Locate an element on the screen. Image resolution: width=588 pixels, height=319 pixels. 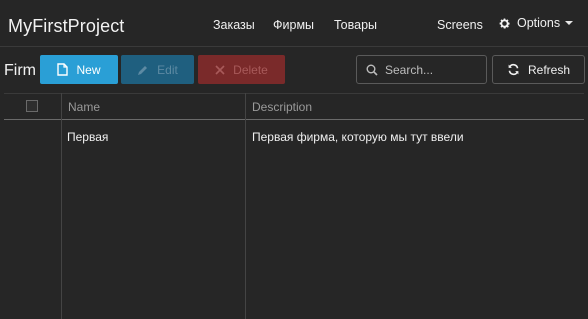
search-icon is located at coordinates (372, 70).